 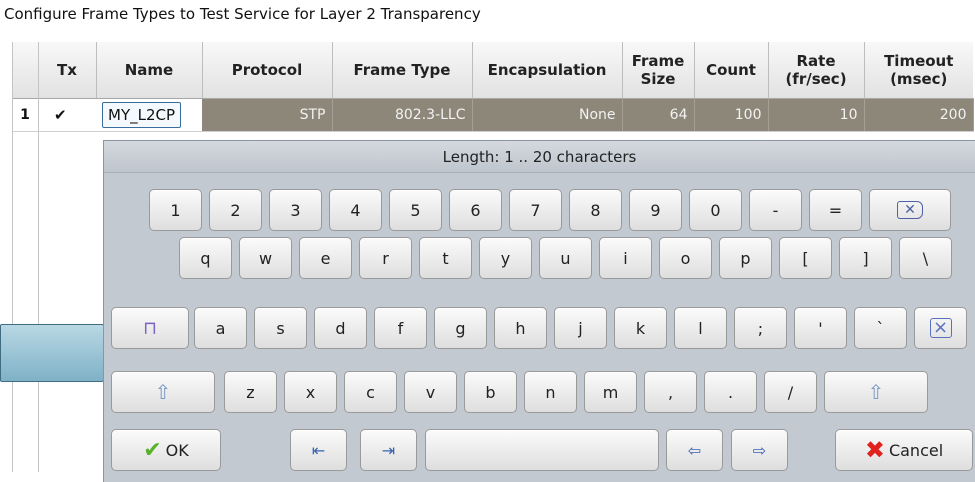 What do you see at coordinates (25, 115) in the screenshot?
I see `row-index: 1` at bounding box center [25, 115].